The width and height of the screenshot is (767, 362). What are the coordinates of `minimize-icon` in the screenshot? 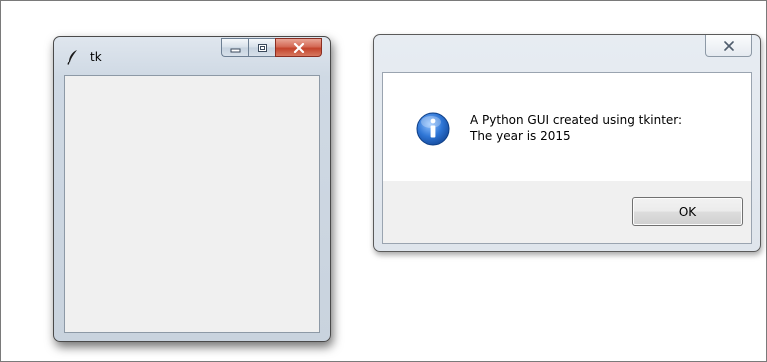 It's located at (235, 47).